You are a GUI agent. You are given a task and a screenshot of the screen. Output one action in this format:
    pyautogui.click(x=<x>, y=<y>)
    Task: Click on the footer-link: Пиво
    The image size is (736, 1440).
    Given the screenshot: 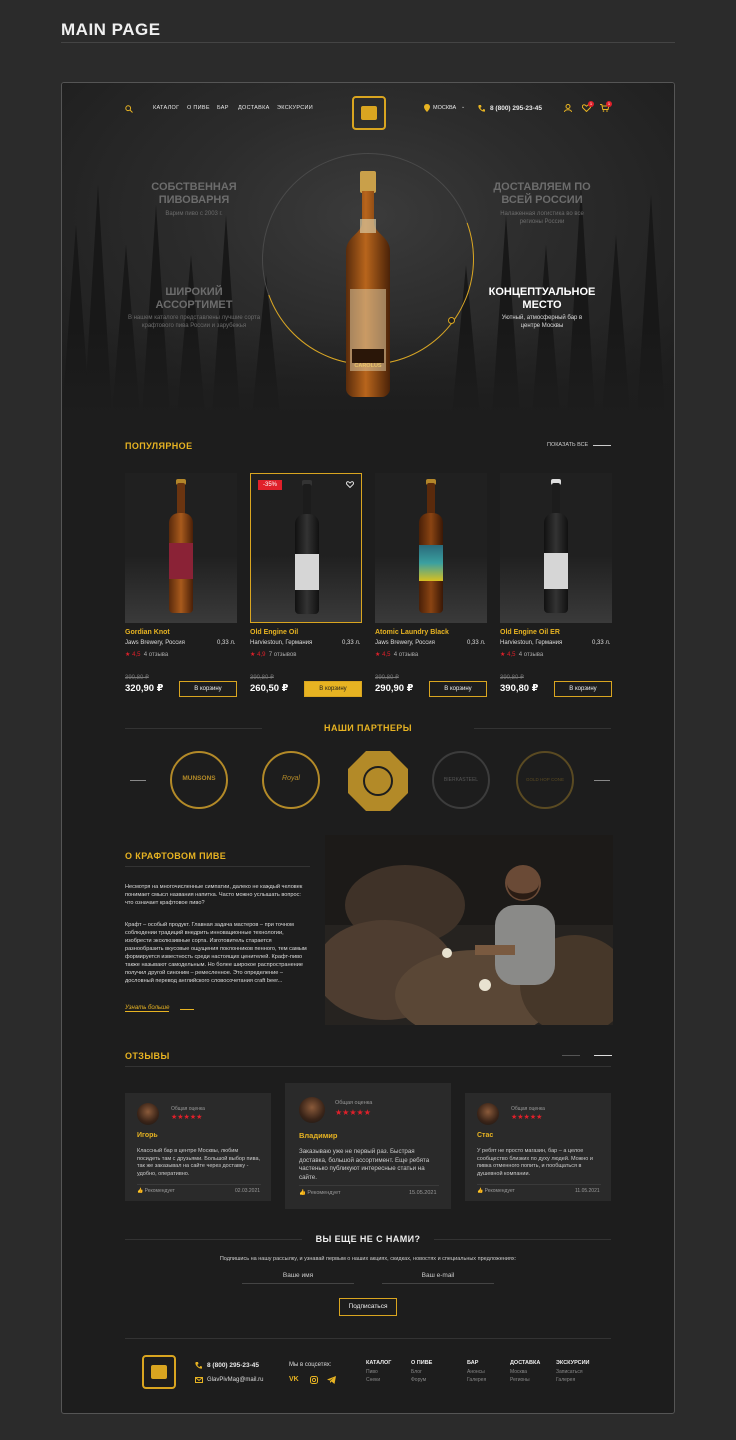 What is the action you would take?
    pyautogui.click(x=372, y=1372)
    